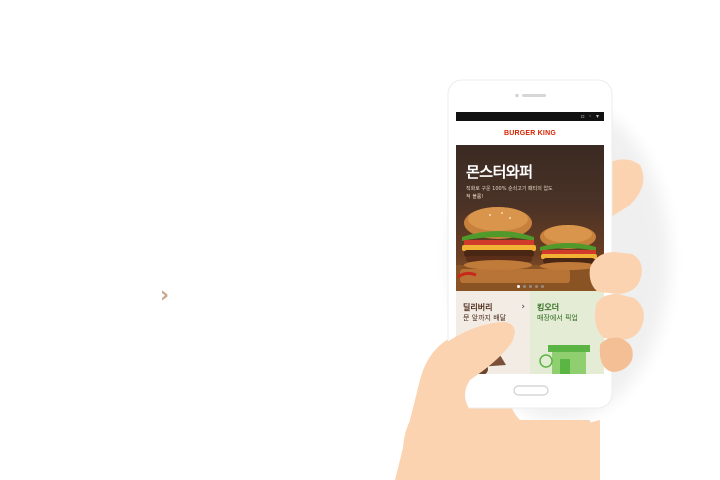 This screenshot has height=480, width=720. What do you see at coordinates (493, 332) in the screenshot?
I see `delivery-tile: 딜리버리 문 앞까지 배달 ›` at bounding box center [493, 332].